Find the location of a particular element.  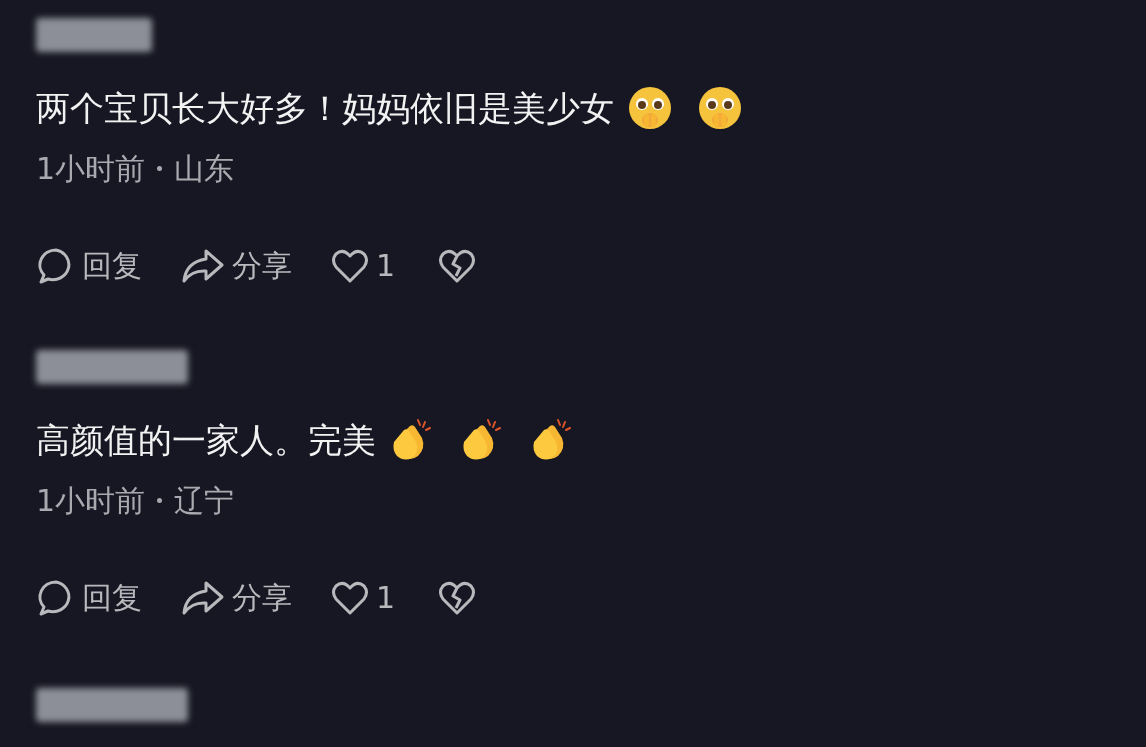

comment-text: 两个宝贝长大好多！妈妈依旧是美少女 is located at coordinates (325, 108).